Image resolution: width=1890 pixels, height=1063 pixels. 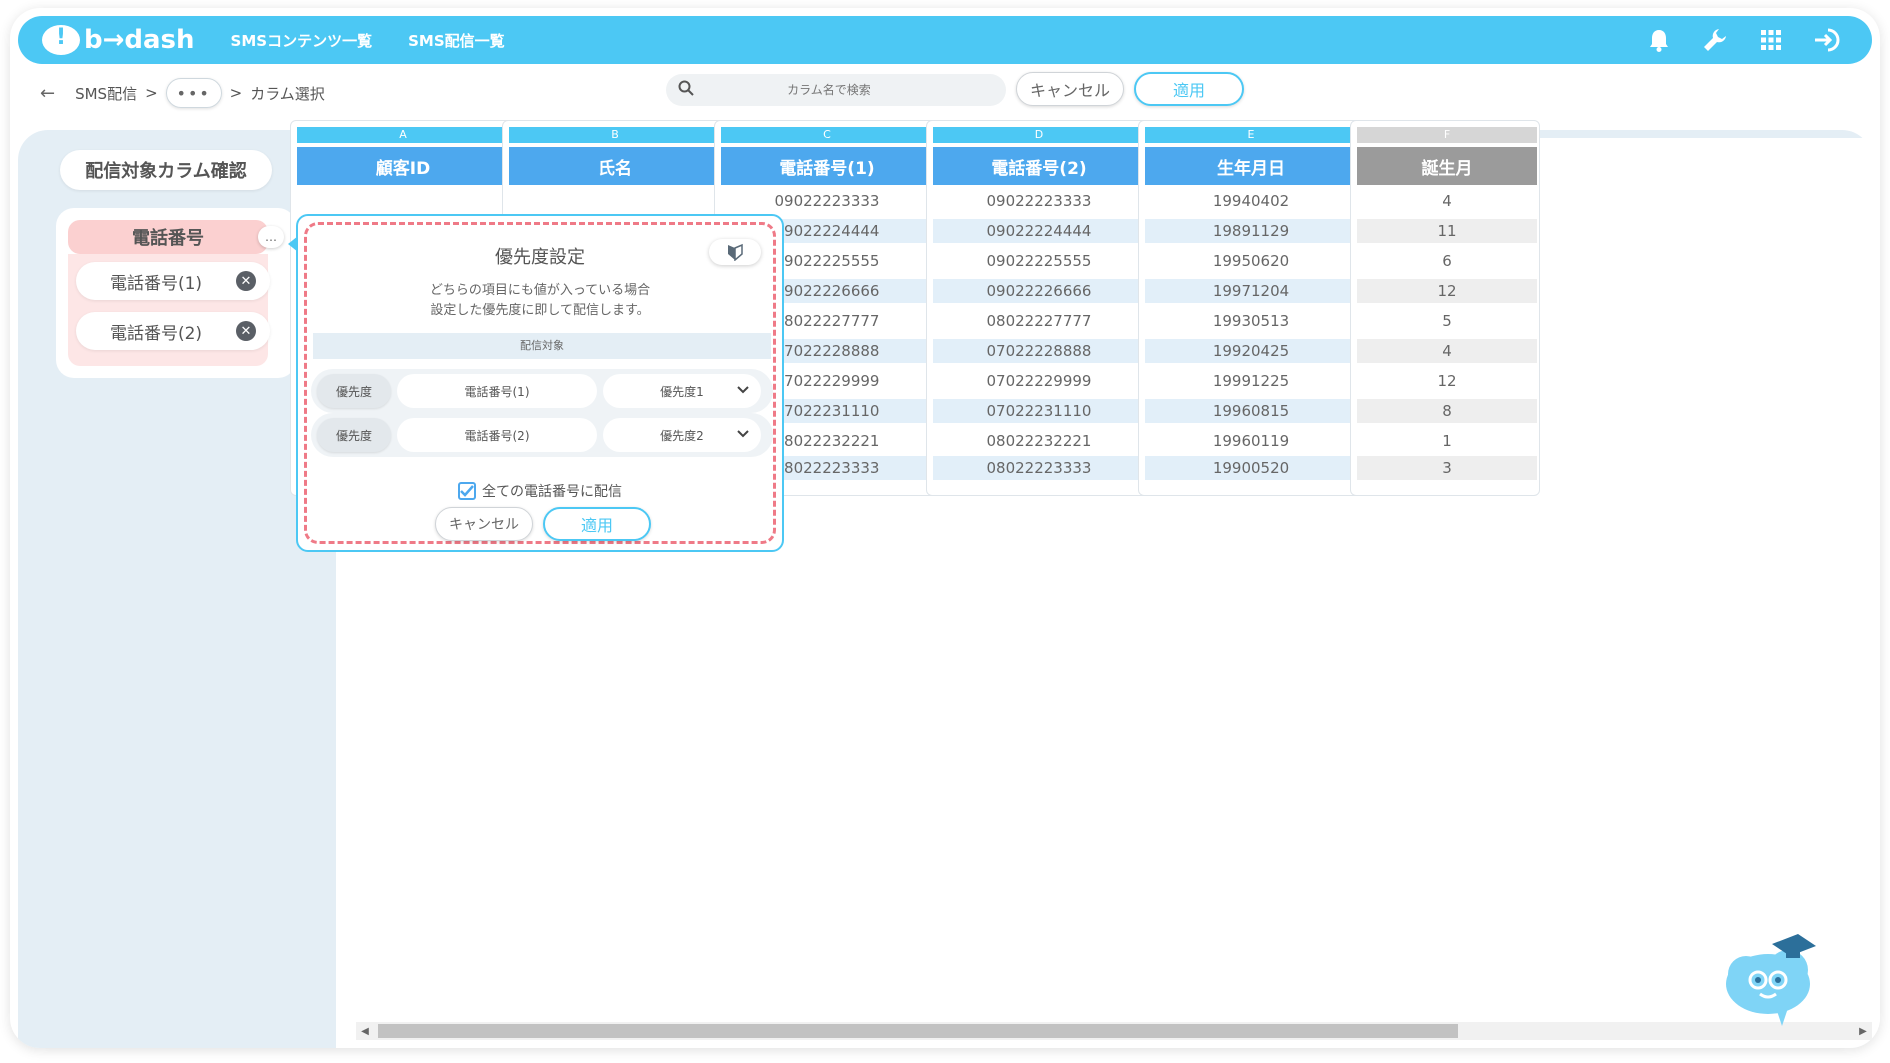 I want to click on deliver-all-label: 全ての電話番号に配信, so click(x=552, y=492).